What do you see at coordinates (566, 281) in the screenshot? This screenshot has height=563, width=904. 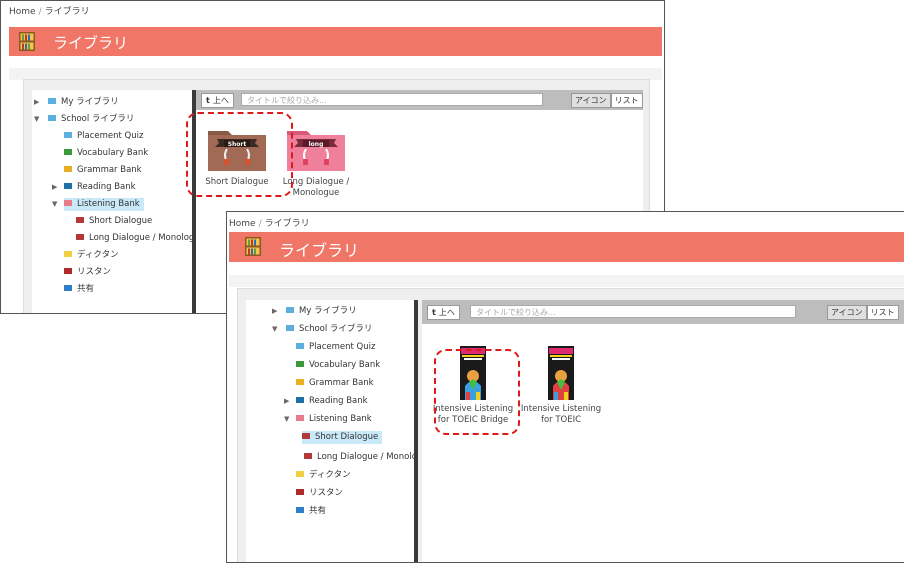 I see `header-spacer` at bounding box center [566, 281].